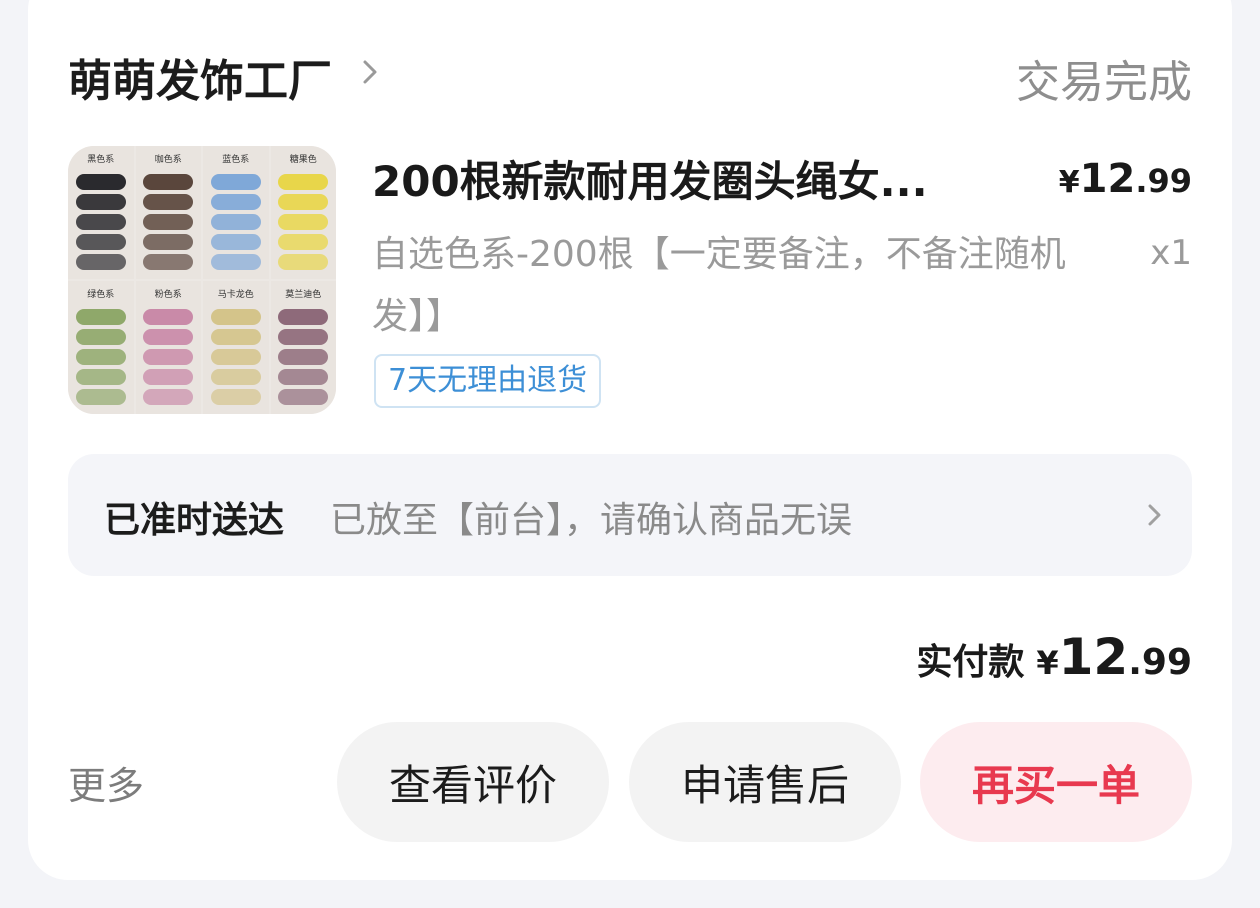  What do you see at coordinates (202, 280) in the screenshot?
I see `product-thumbnail: 黑色系 咖色系 蓝色系 糖果色绿色系 粉色系 马卡龙色 莫兰迪色` at bounding box center [202, 280].